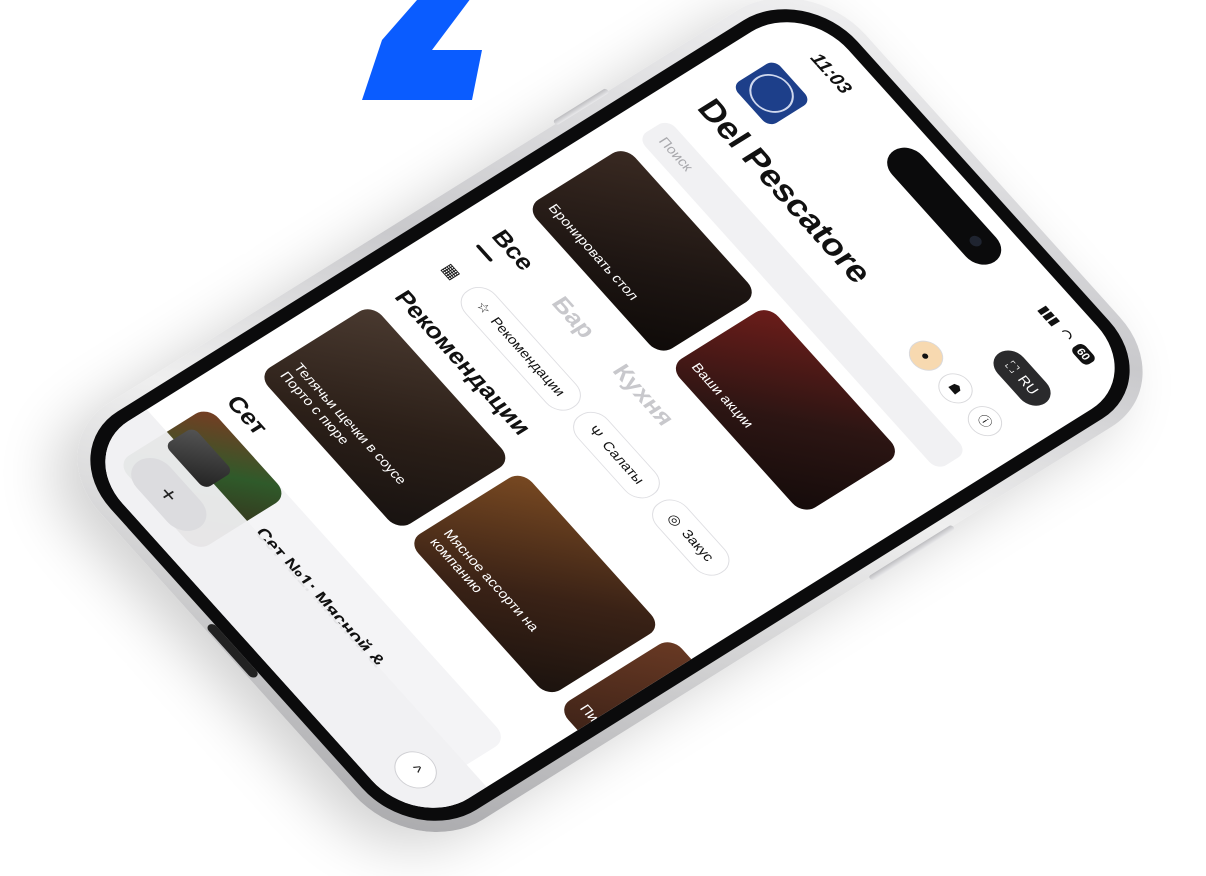 The height and width of the screenshot is (876, 1206). What do you see at coordinates (771, 93) in the screenshot?
I see `logo-seal-icon` at bounding box center [771, 93].